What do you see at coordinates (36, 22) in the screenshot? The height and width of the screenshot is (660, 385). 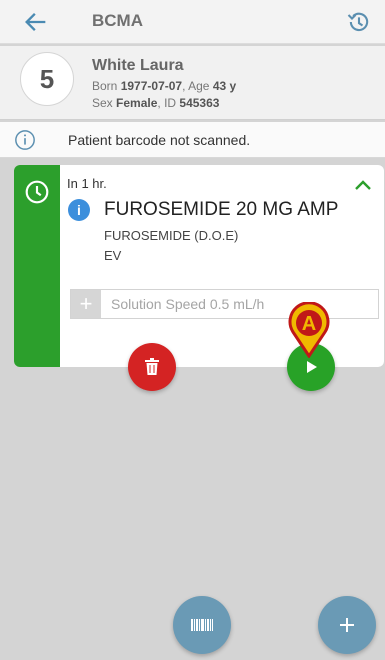 I see `back-arrow-icon` at bounding box center [36, 22].